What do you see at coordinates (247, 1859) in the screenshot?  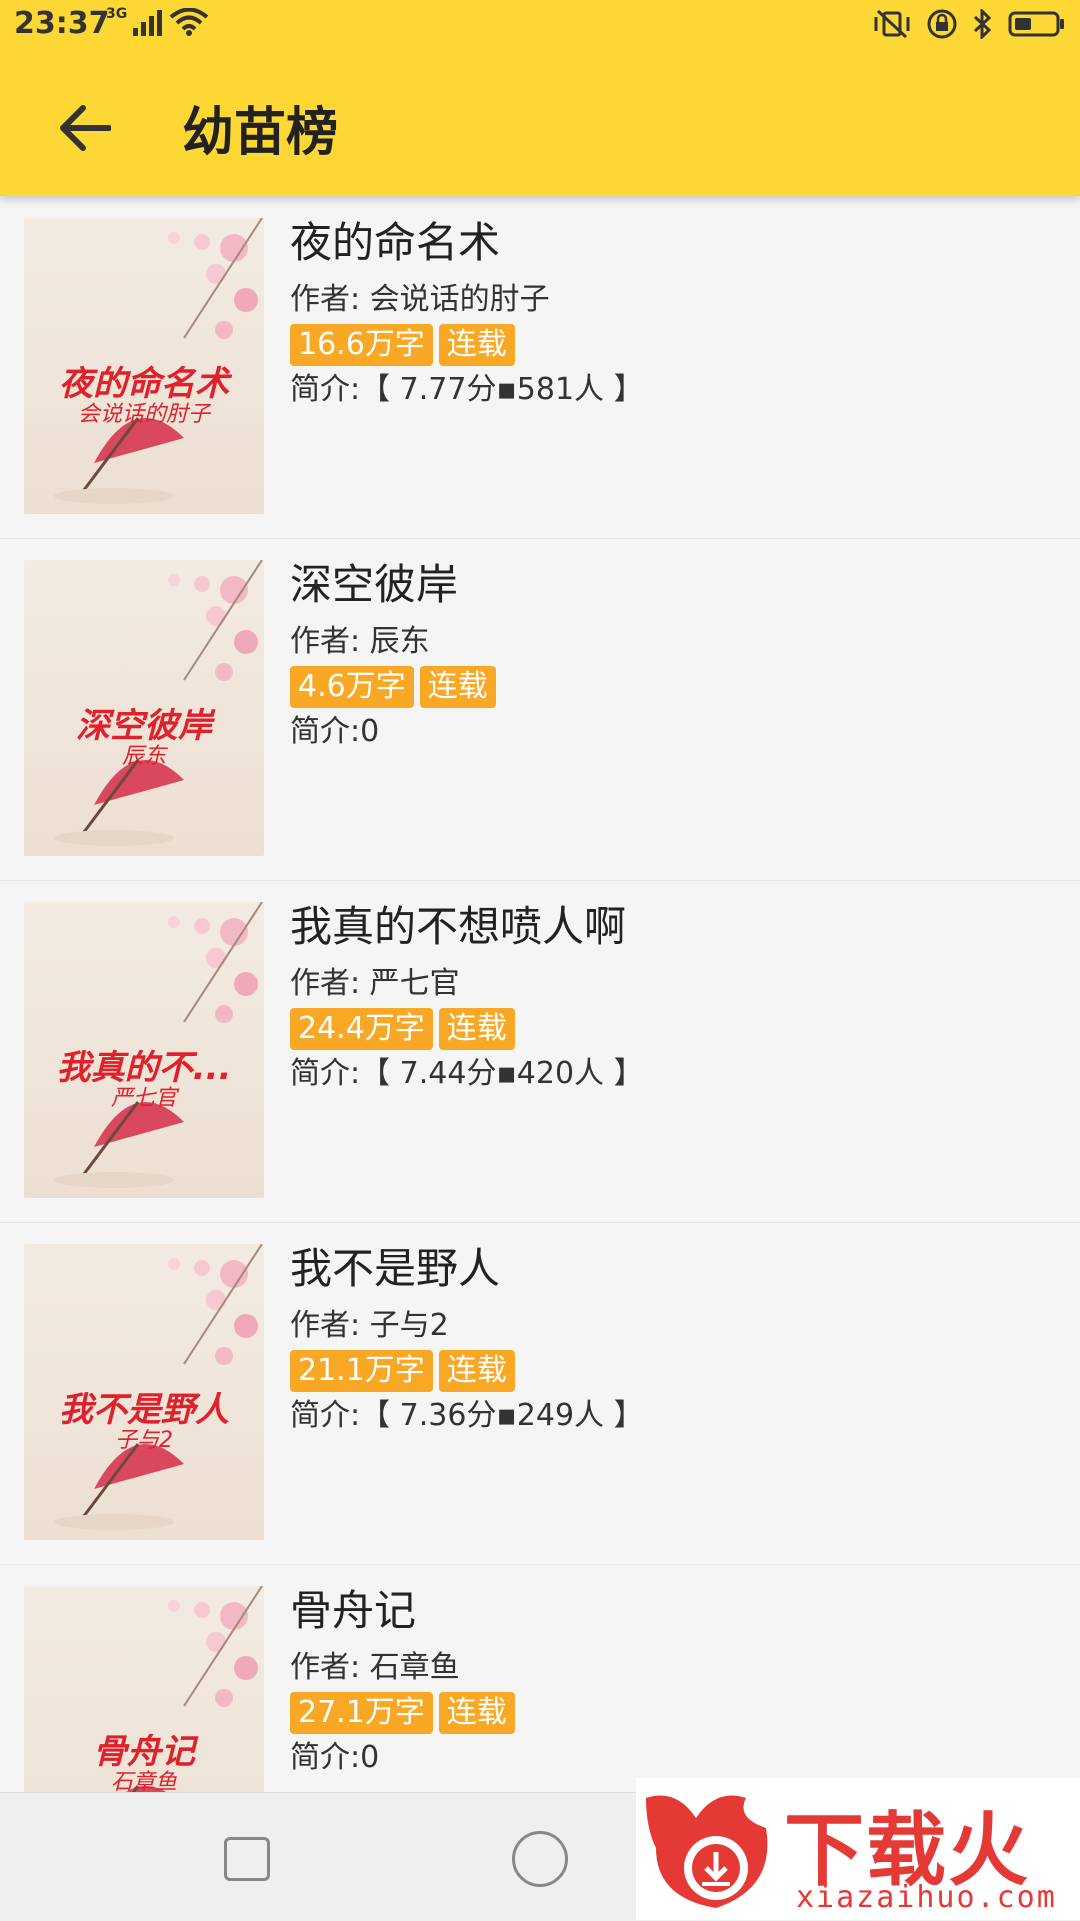 I see `recents-button` at bounding box center [247, 1859].